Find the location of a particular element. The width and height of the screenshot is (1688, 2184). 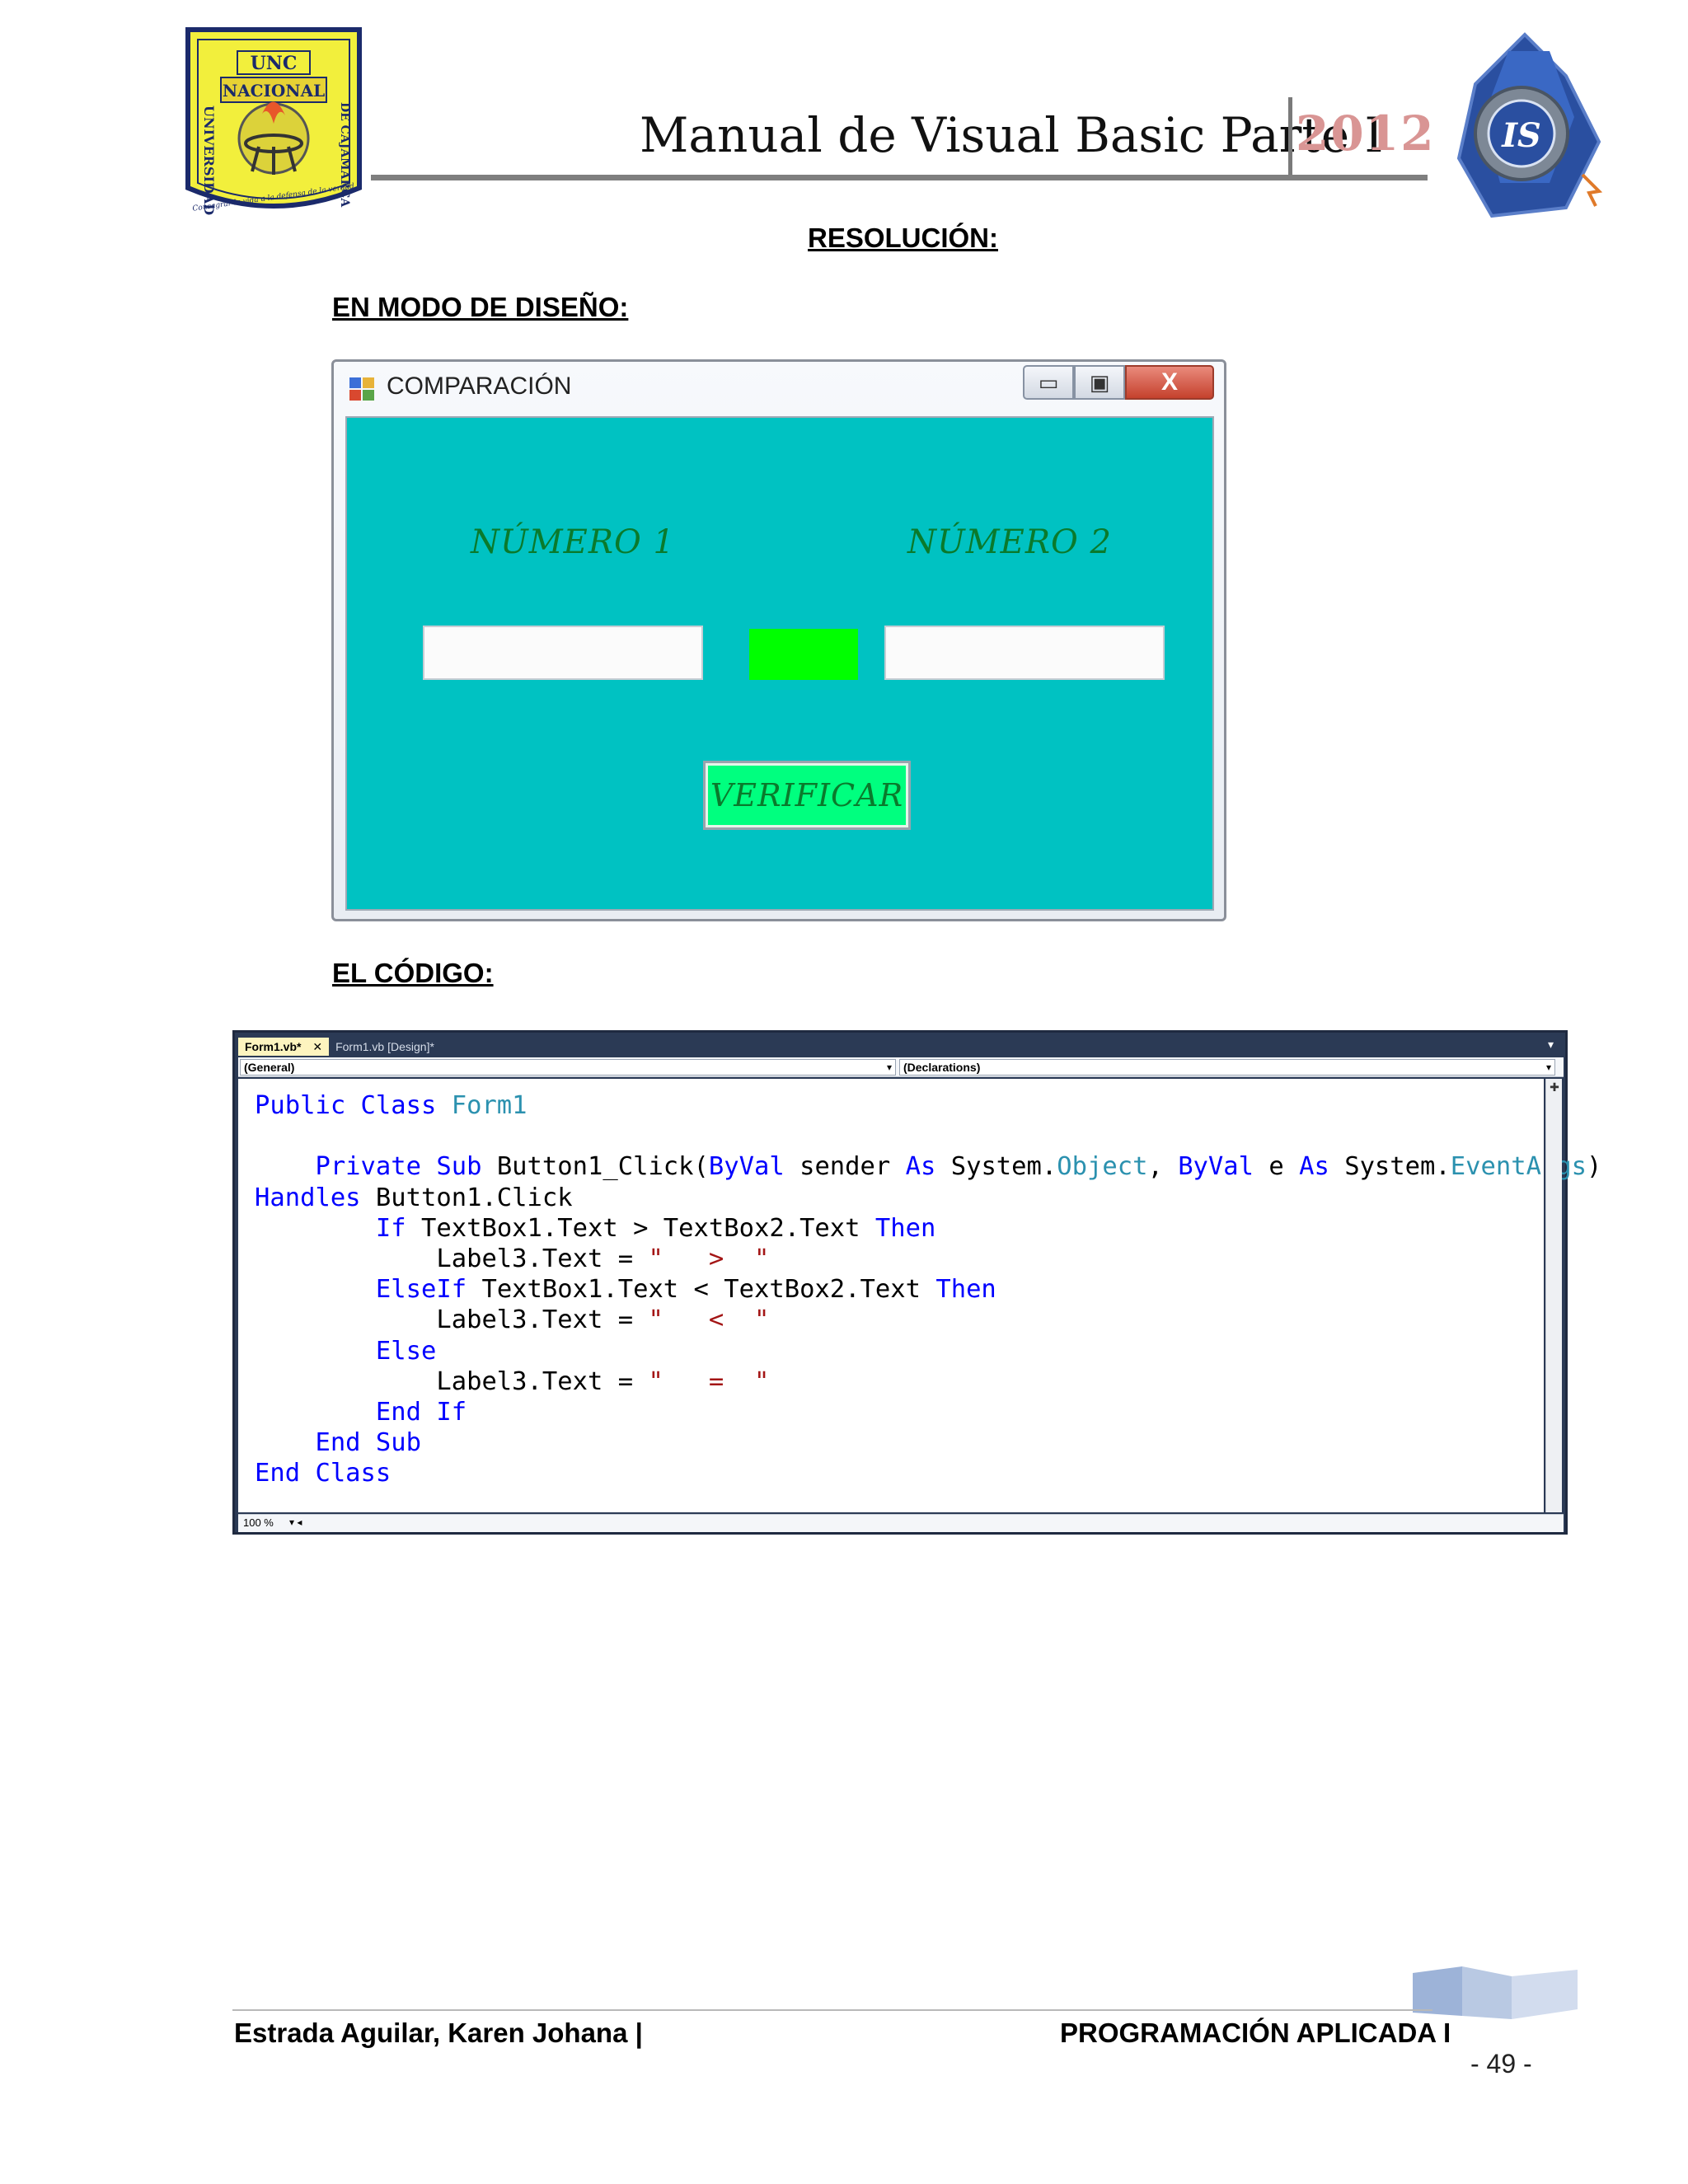

code-token: " < " is located at coordinates (709, 1320).